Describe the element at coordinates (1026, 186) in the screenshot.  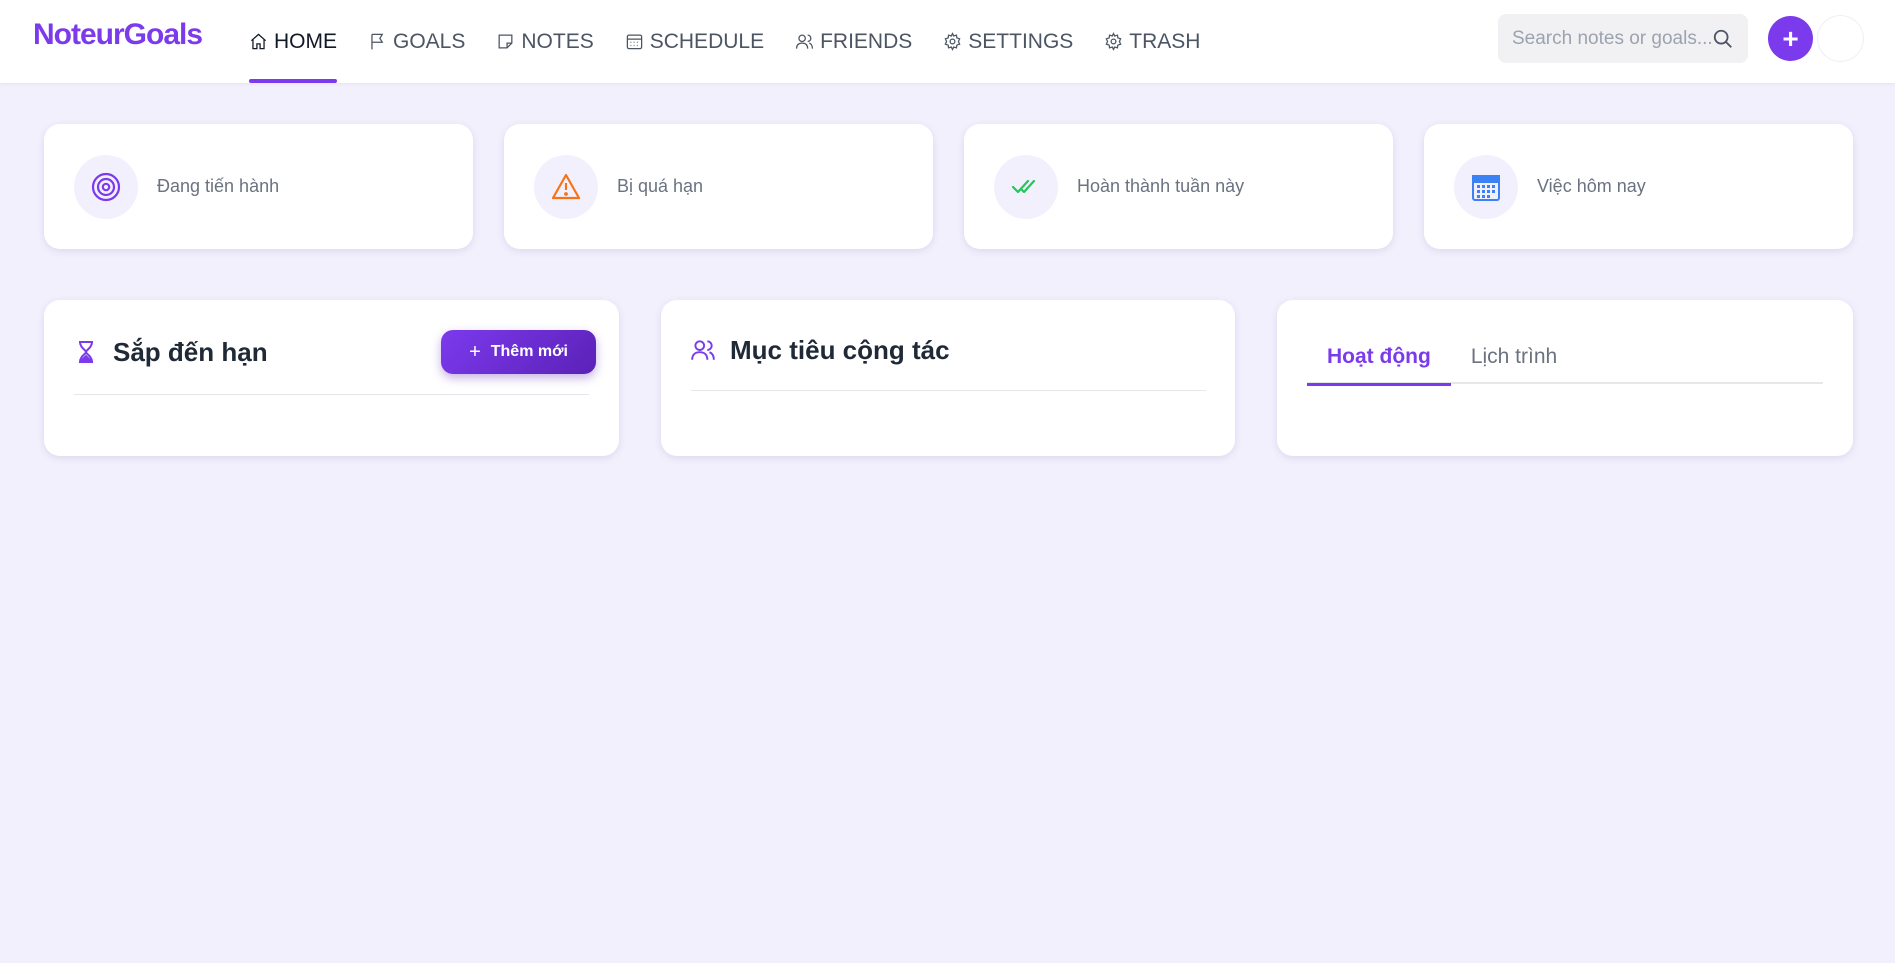
I see `double-check-icon` at that location.